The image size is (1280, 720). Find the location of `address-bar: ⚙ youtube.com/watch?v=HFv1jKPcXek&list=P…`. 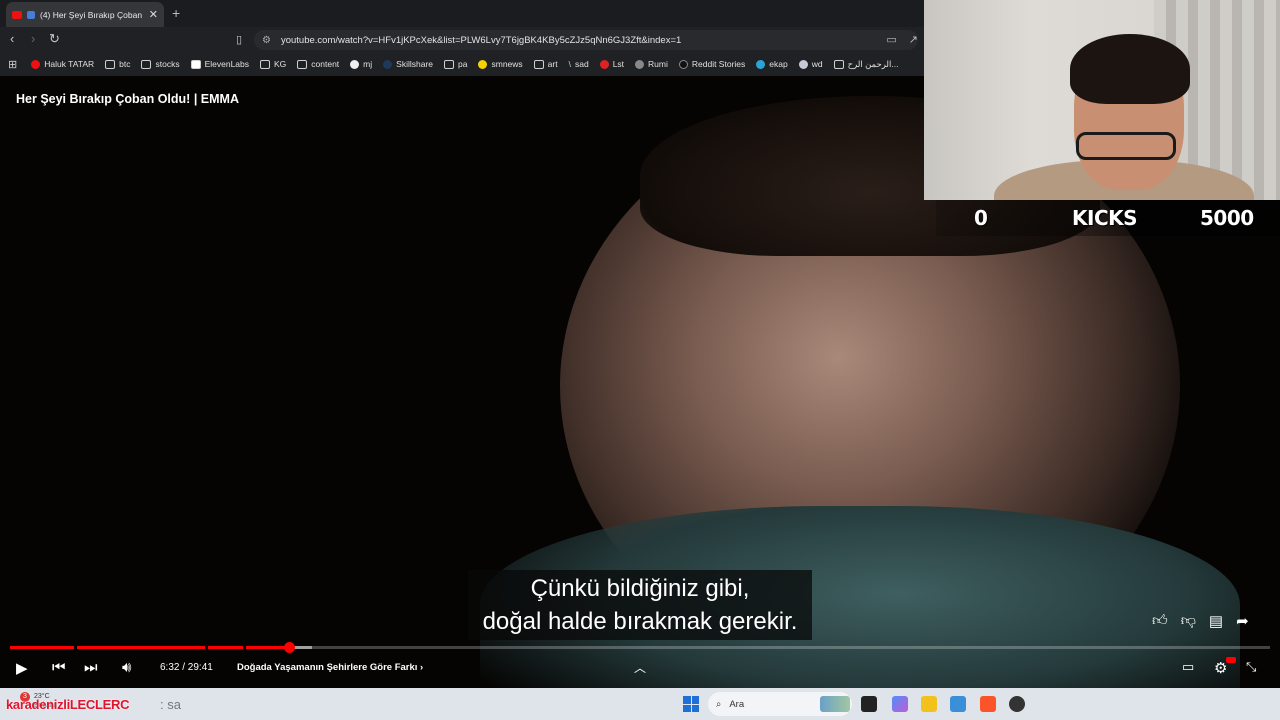

address-bar: ⚙ youtube.com/watch?v=HFv1jKPcXek&list=P… is located at coordinates (586, 40).